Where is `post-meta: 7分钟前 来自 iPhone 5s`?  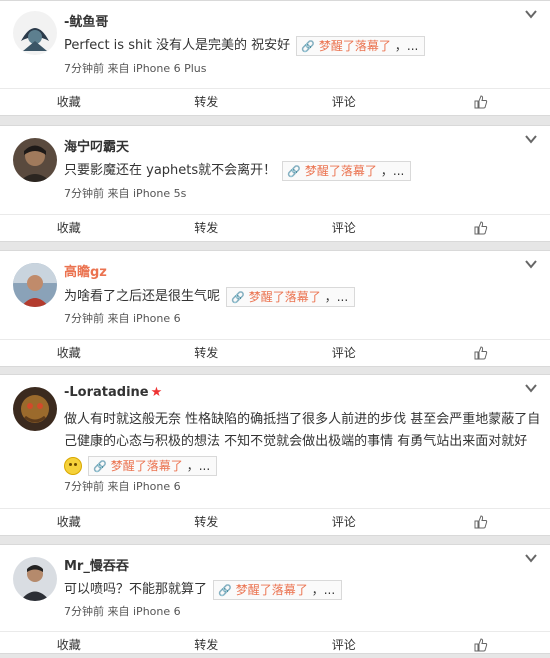 post-meta: 7分钟前 来自 iPhone 5s is located at coordinates (125, 193).